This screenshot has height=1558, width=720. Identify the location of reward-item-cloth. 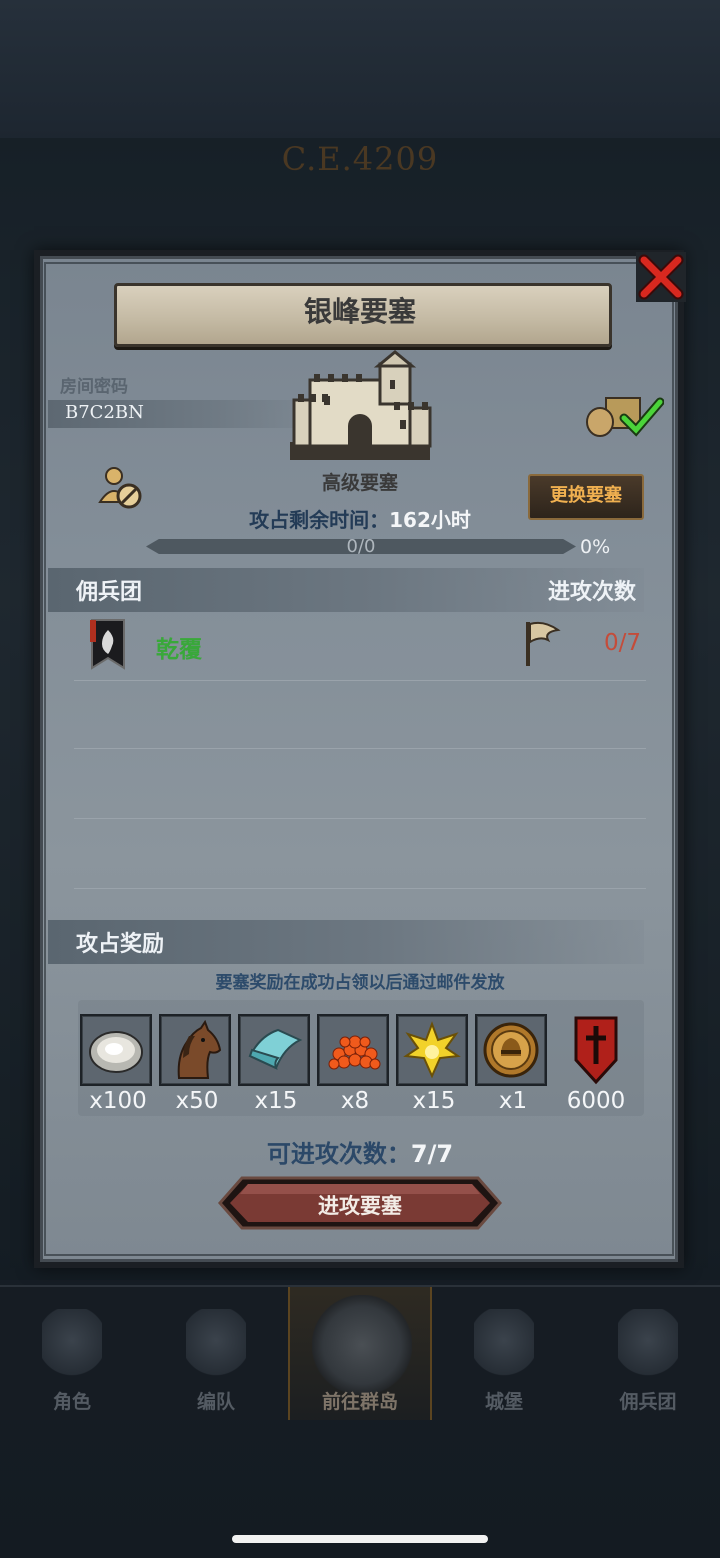
(274, 1050).